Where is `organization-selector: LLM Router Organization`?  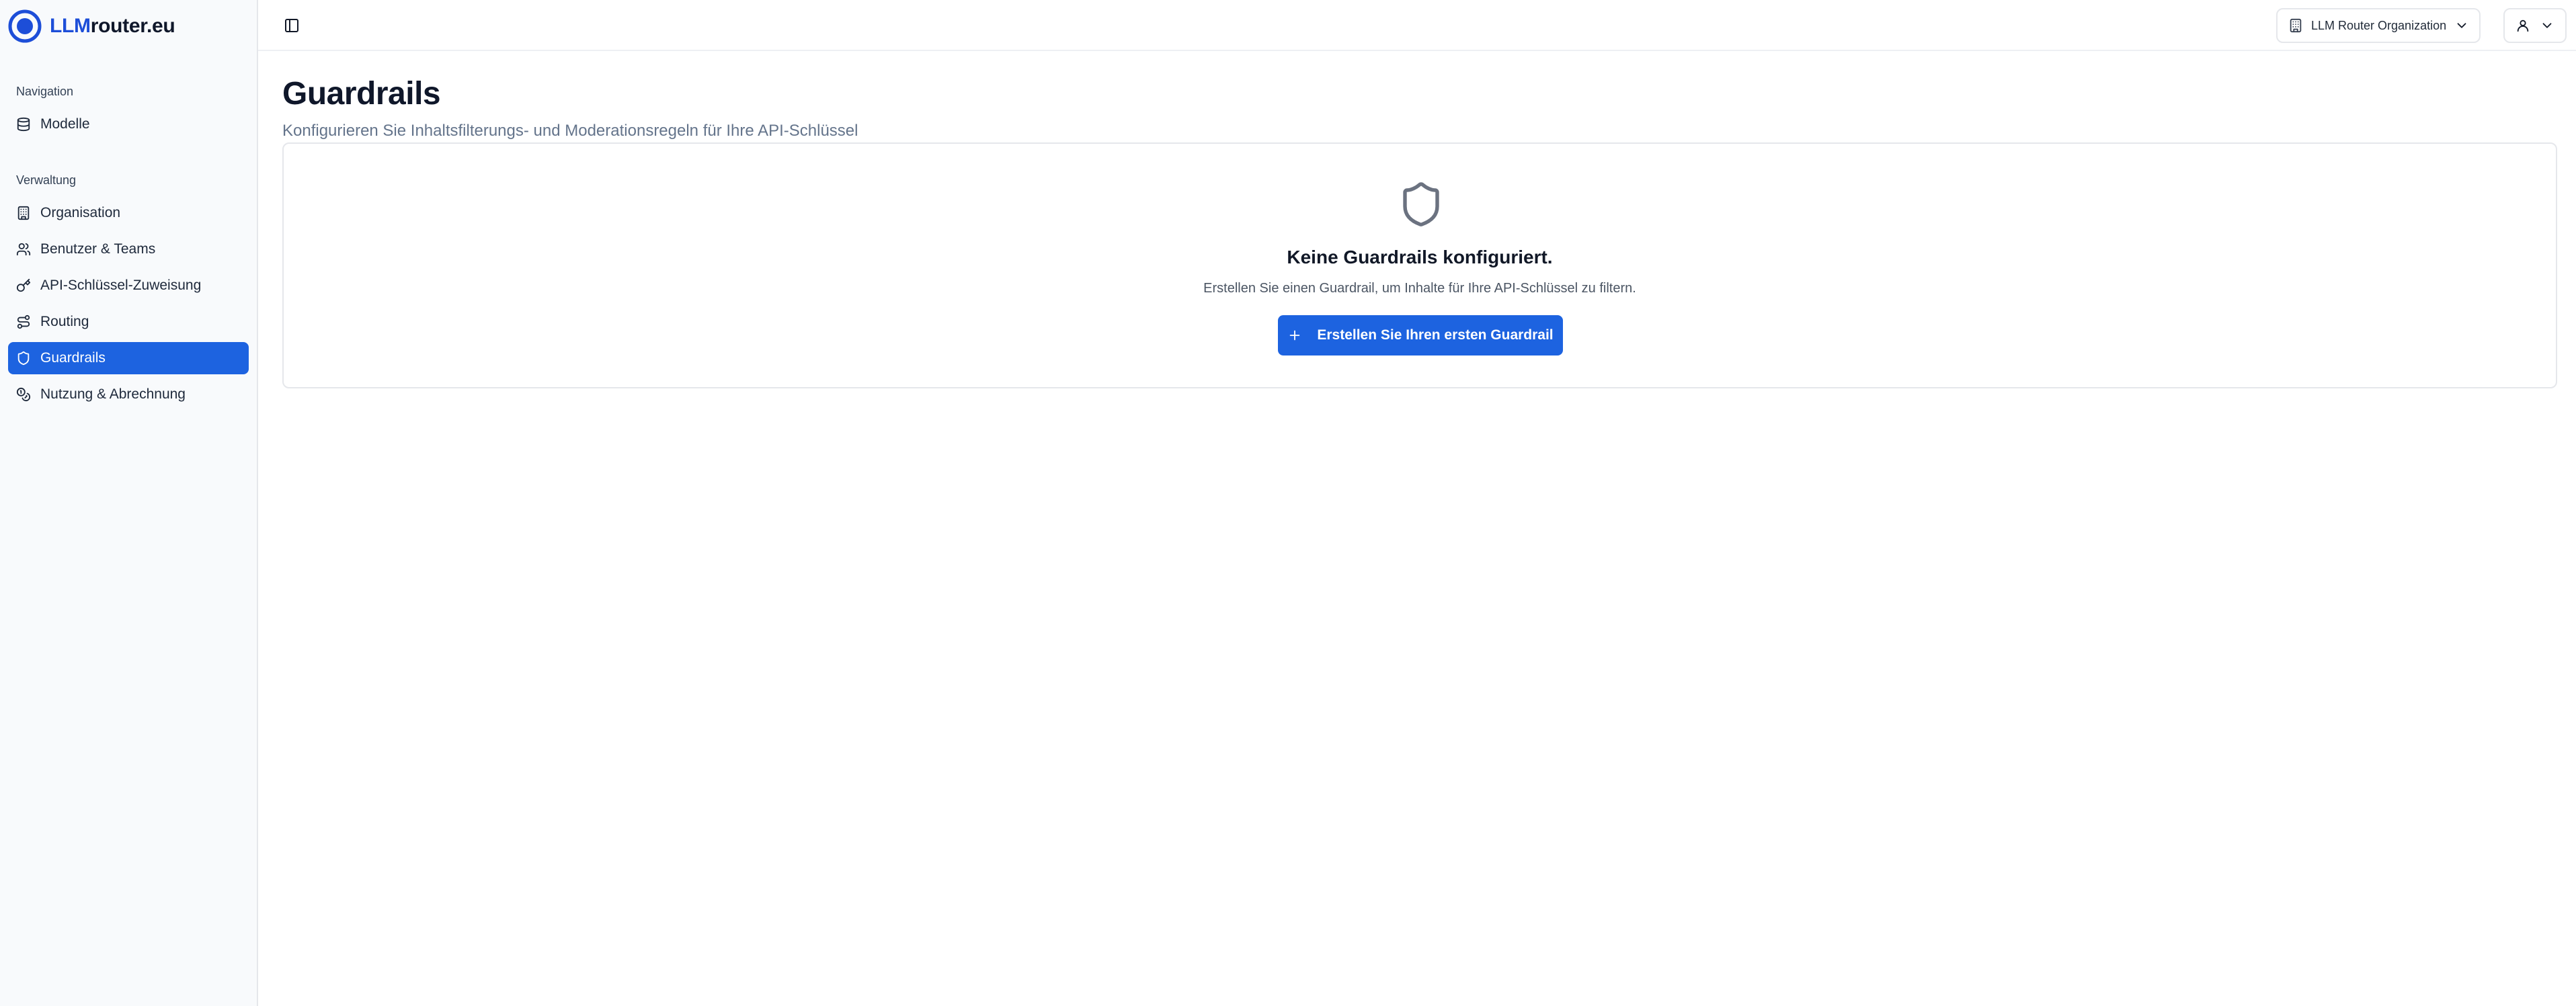 organization-selector: LLM Router Organization is located at coordinates (2378, 25).